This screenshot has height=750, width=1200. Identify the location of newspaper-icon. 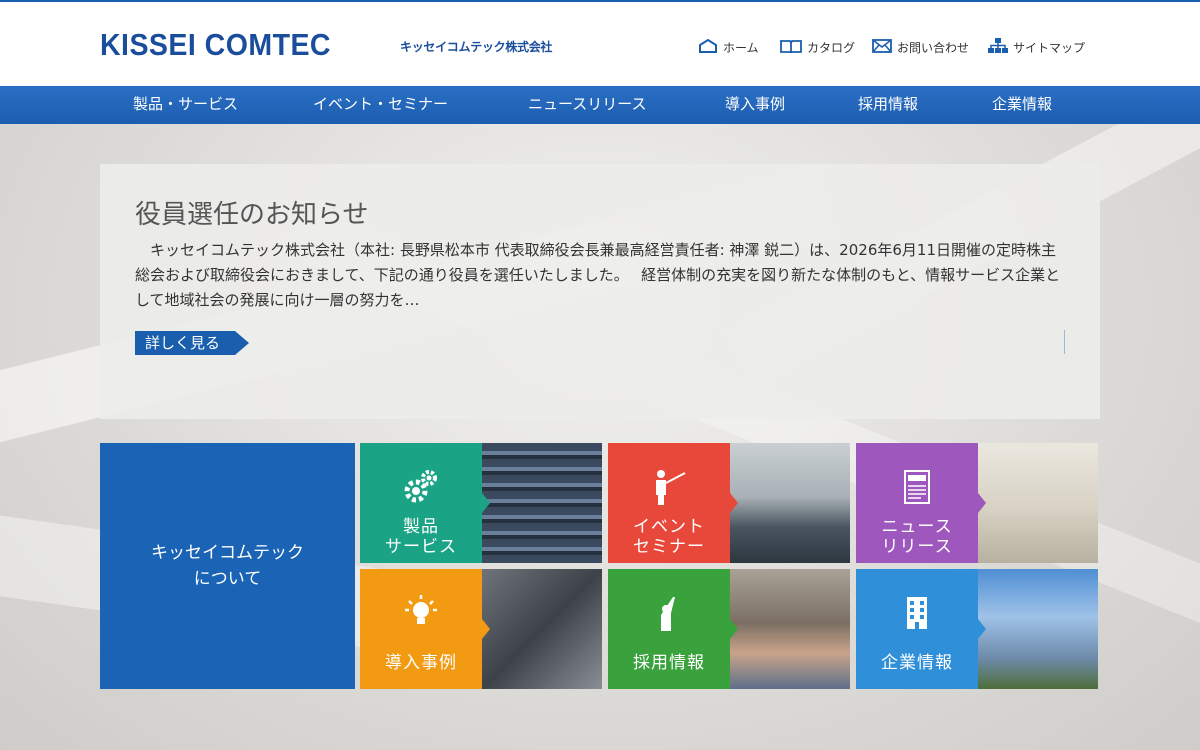
(917, 487).